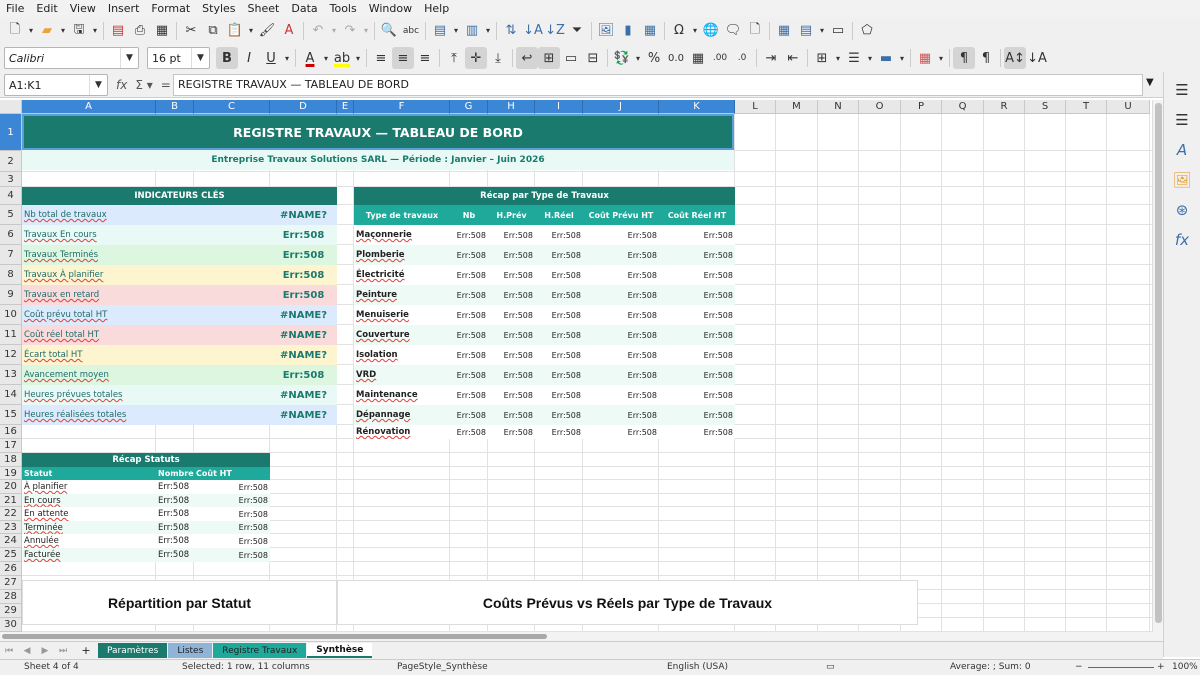 The image size is (1200, 675). Describe the element at coordinates (793, 58) in the screenshot. I see `decrease-indent-icon: ⇤` at that location.